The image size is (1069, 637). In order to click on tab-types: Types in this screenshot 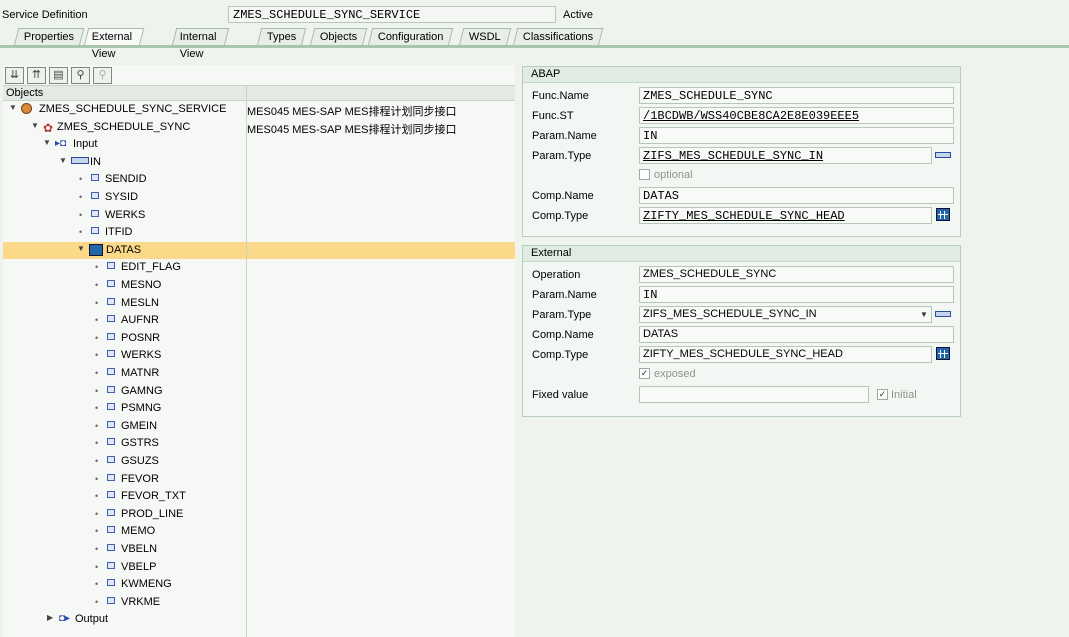, I will do `click(281, 37)`.